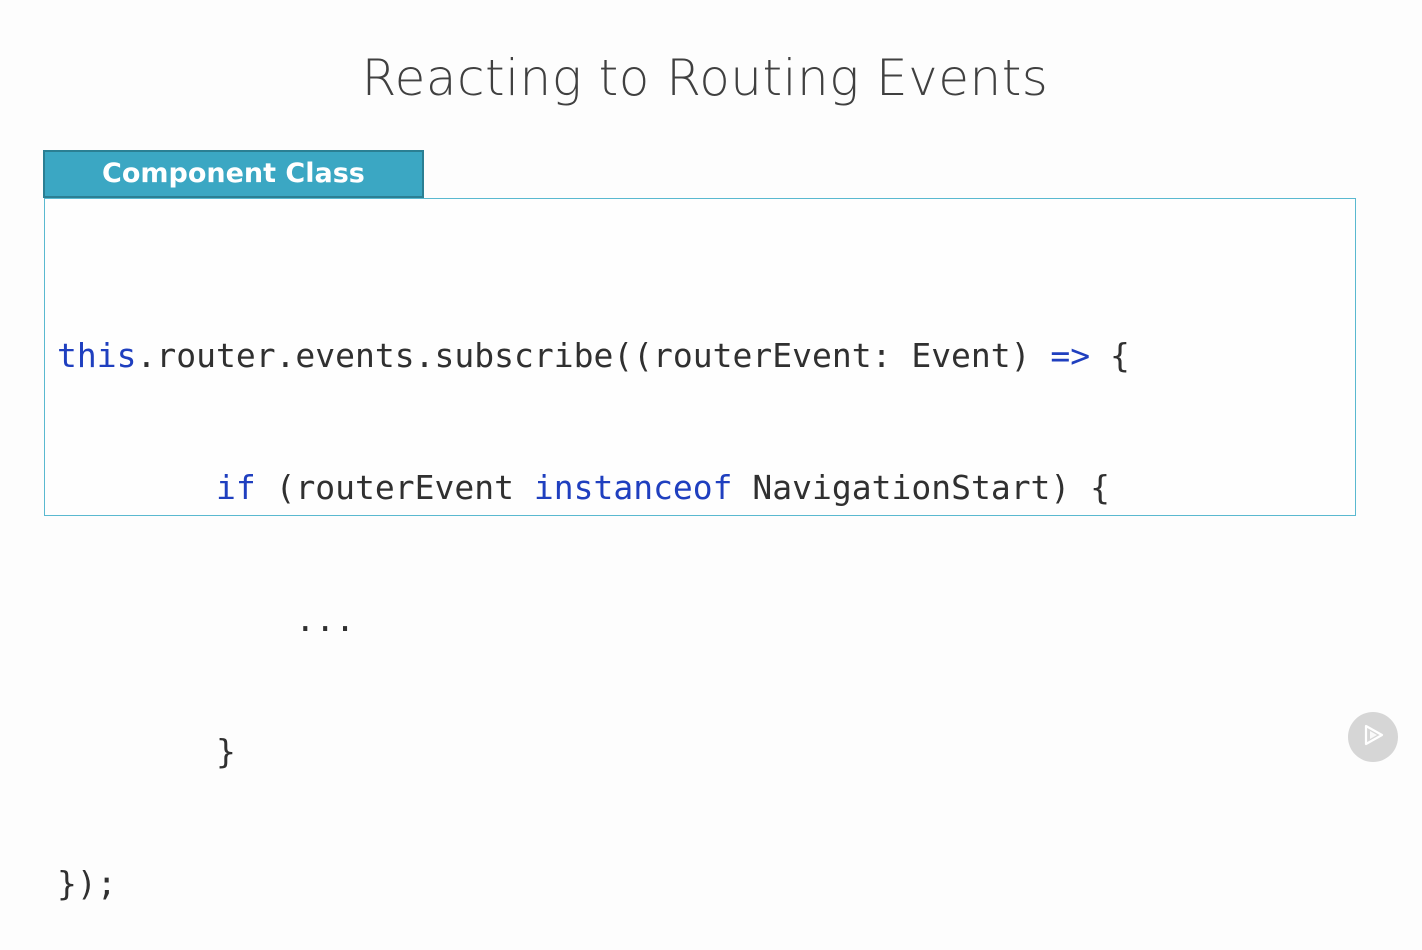  Describe the element at coordinates (146, 751) in the screenshot. I see `code-line-4: }` at that location.